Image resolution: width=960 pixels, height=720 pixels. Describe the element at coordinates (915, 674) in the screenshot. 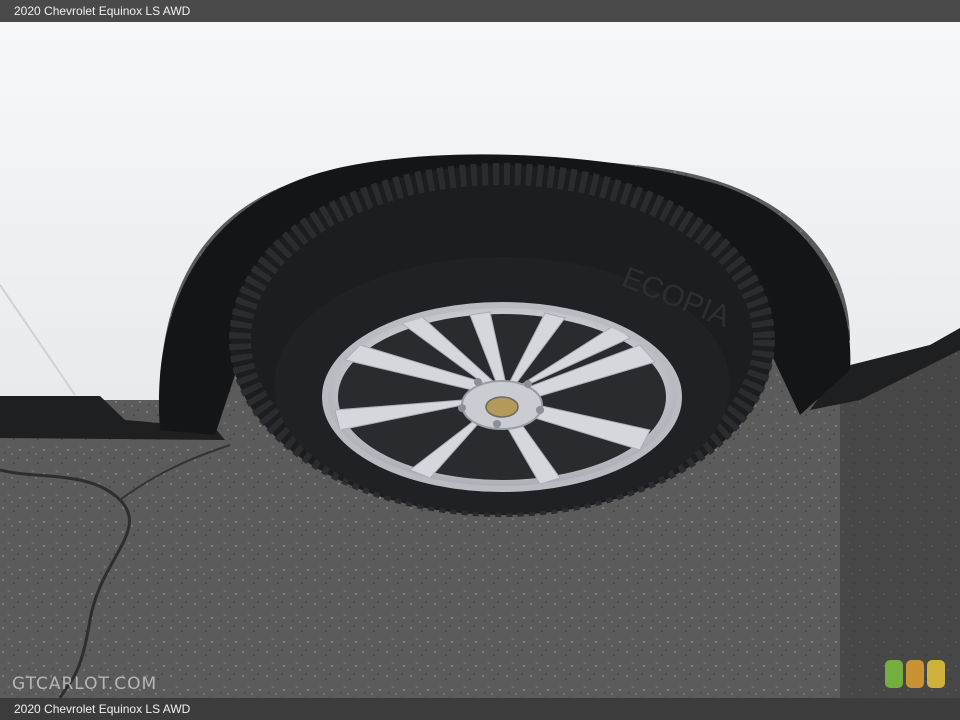

I see `site-logo-icon` at that location.